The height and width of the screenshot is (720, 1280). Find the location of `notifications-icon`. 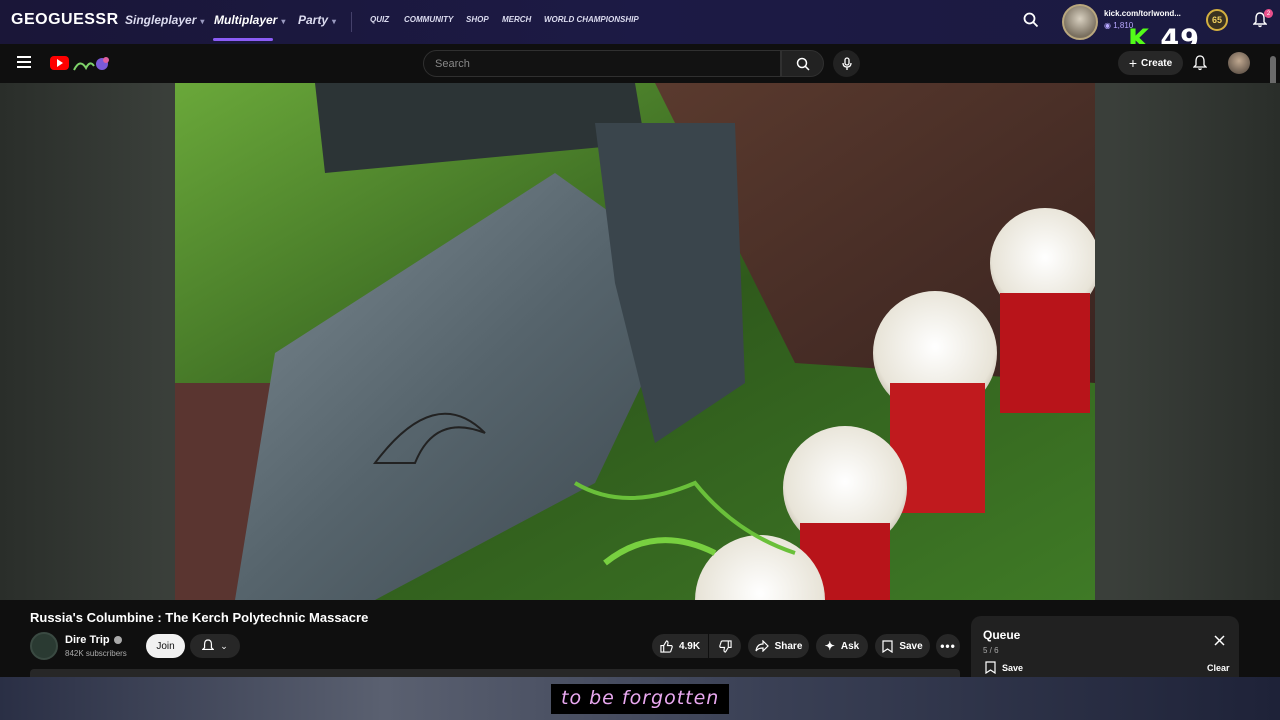

notifications-icon is located at coordinates (1200, 63).